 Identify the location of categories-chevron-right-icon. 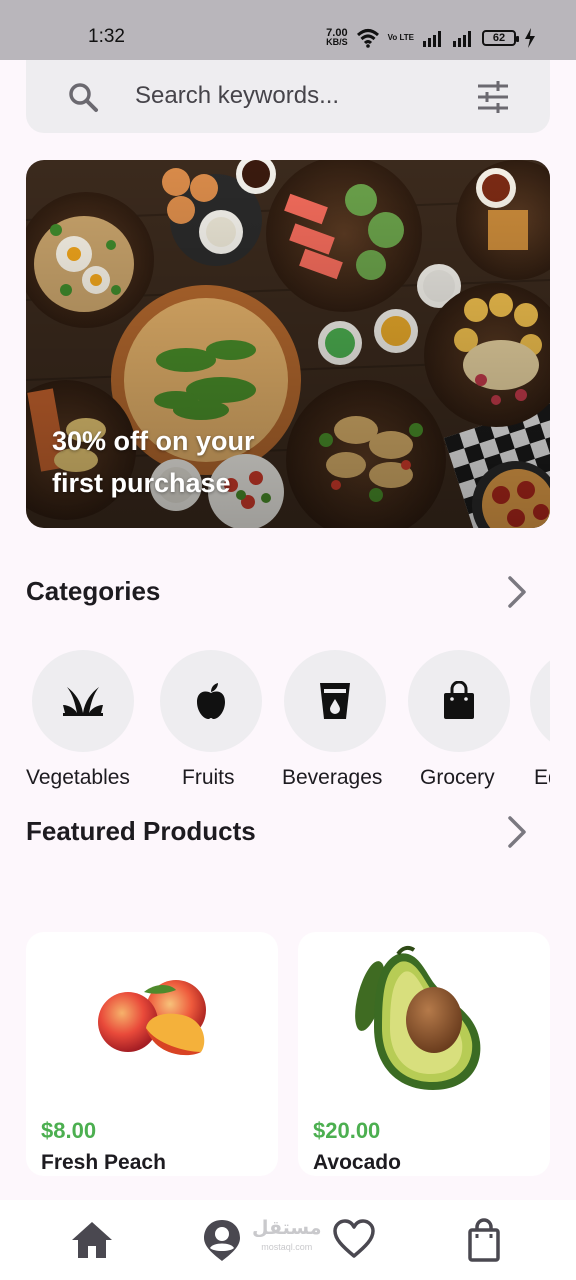
(516, 592).